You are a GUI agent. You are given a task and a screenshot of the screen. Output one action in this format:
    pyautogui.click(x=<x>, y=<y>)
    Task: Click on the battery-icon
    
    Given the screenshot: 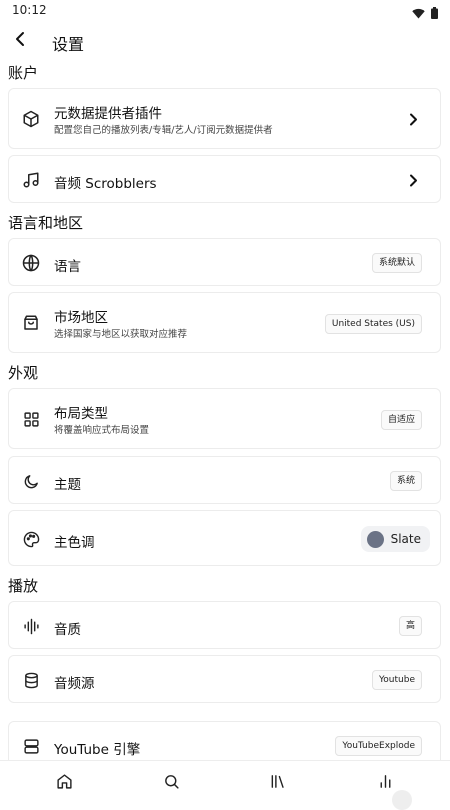 What is the action you would take?
    pyautogui.click(x=434, y=13)
    